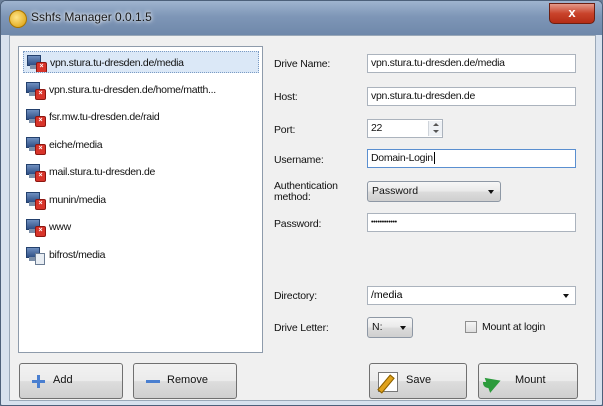  I want to click on drive-letter-value: N:, so click(377, 327).